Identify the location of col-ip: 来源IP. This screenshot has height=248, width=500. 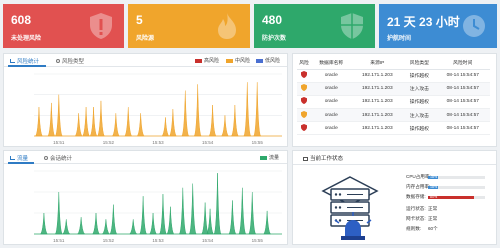
(377, 63).